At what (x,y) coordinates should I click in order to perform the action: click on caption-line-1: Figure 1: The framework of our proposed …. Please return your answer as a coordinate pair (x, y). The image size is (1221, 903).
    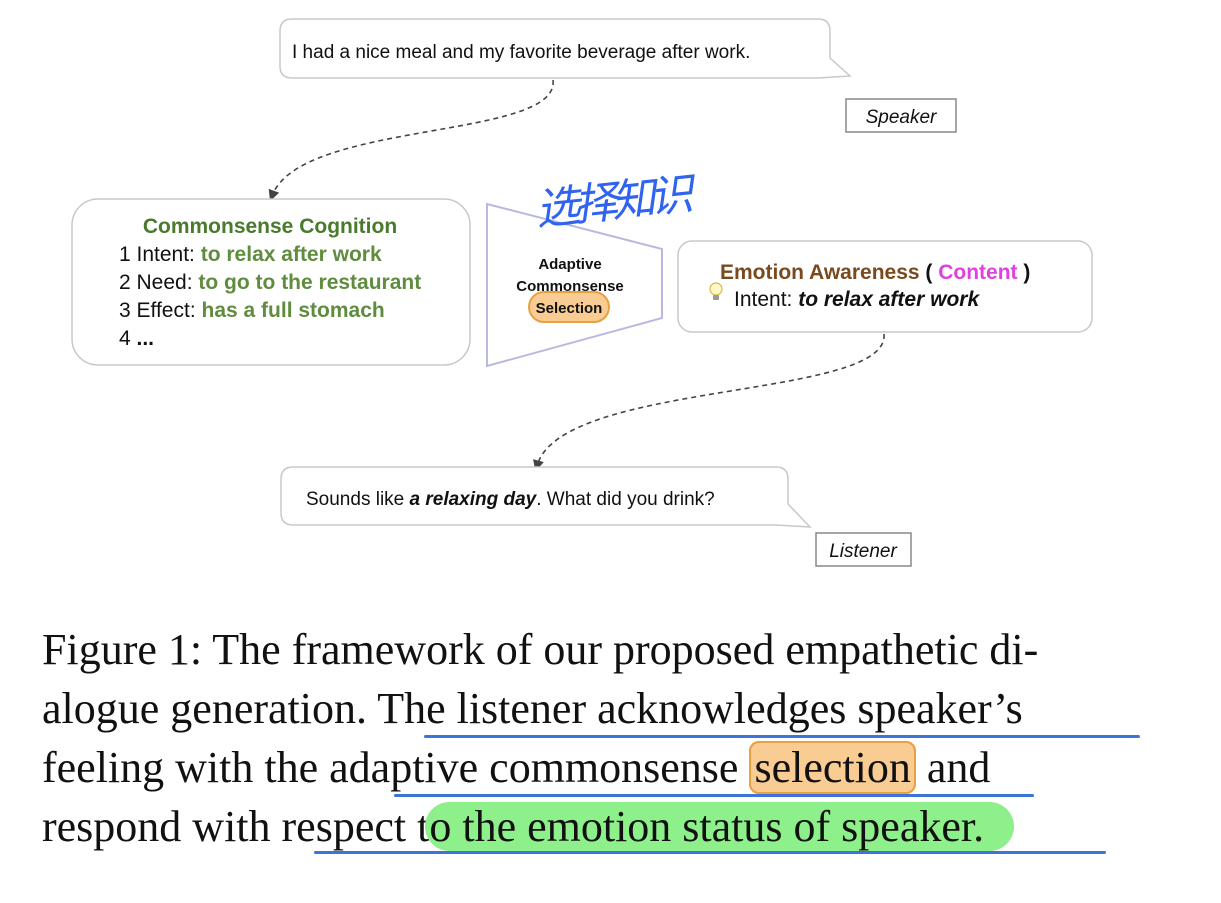
    Looking at the image, I should click on (540, 649).